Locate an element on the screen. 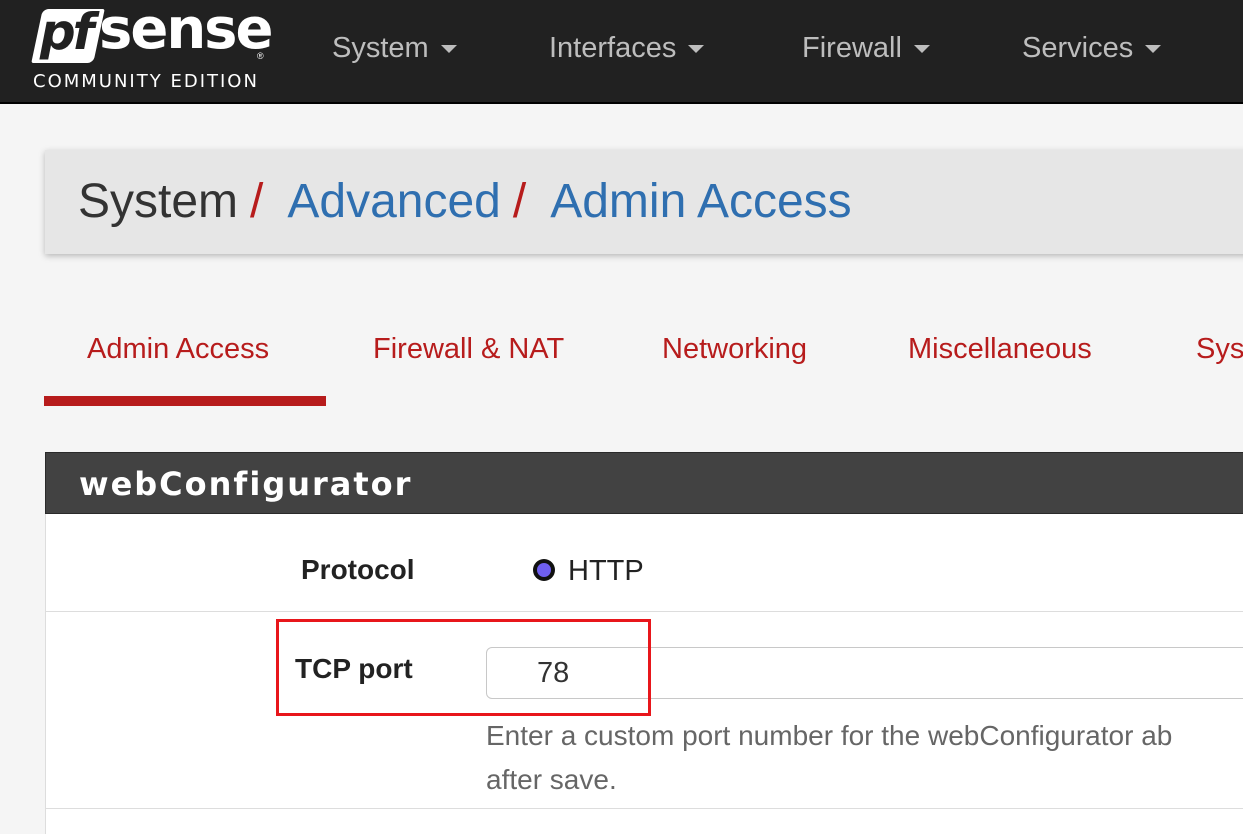 The height and width of the screenshot is (834, 1243). breadcrumb-trail: System / Advanced / Admin Access is located at coordinates (465, 201).